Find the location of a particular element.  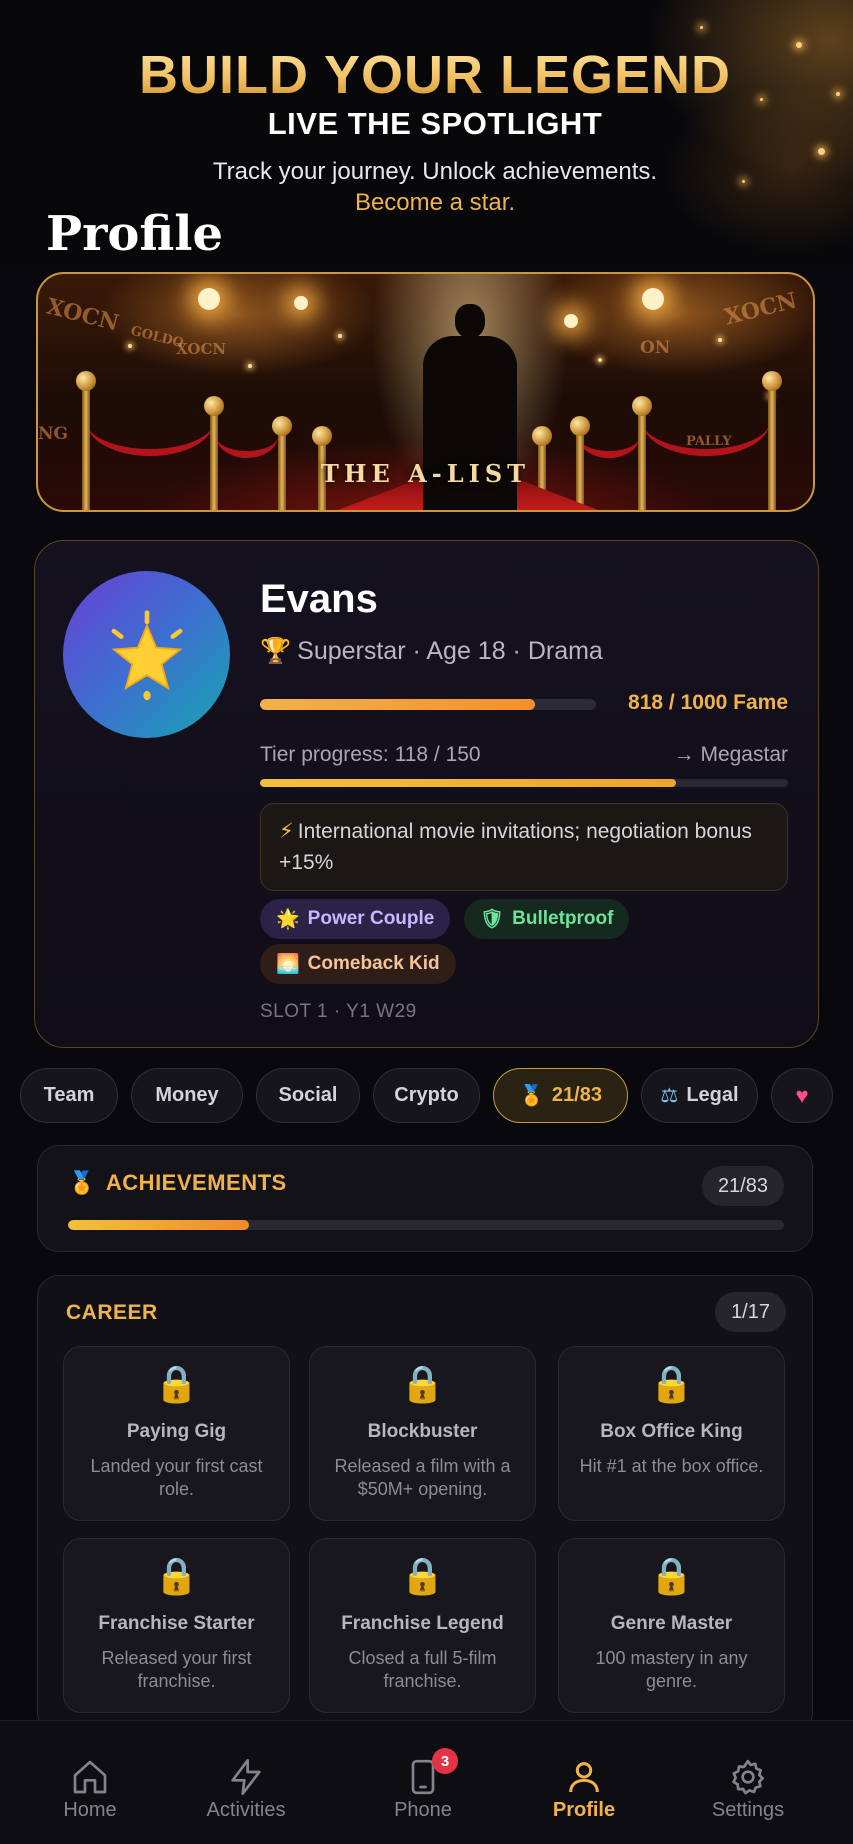

shield-icon: 🛡 is located at coordinates (492, 919).